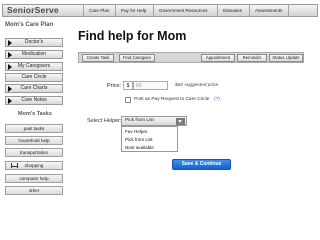  I want to click on task-past-tasks: past tasks, so click(34, 128).